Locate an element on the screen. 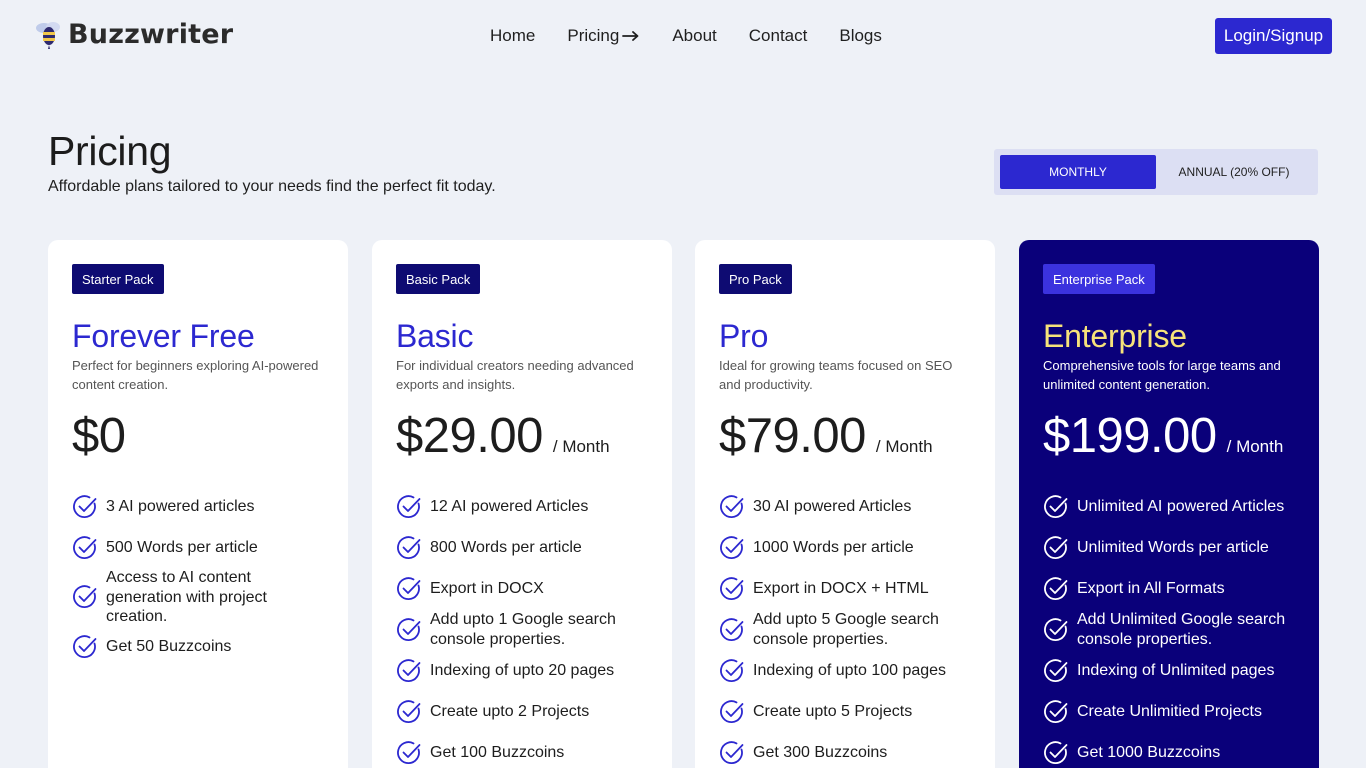  feature-item: Indexing of upto 20 pages is located at coordinates (522, 670).